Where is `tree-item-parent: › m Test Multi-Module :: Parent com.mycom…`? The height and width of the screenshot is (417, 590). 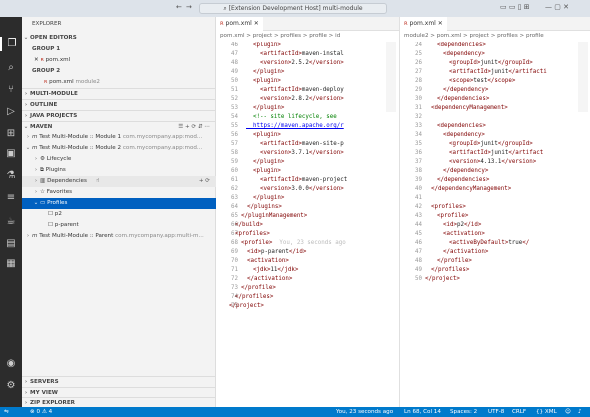 tree-item-parent: › m Test Multi-Module :: Parent com.mycom… is located at coordinates (119, 236).